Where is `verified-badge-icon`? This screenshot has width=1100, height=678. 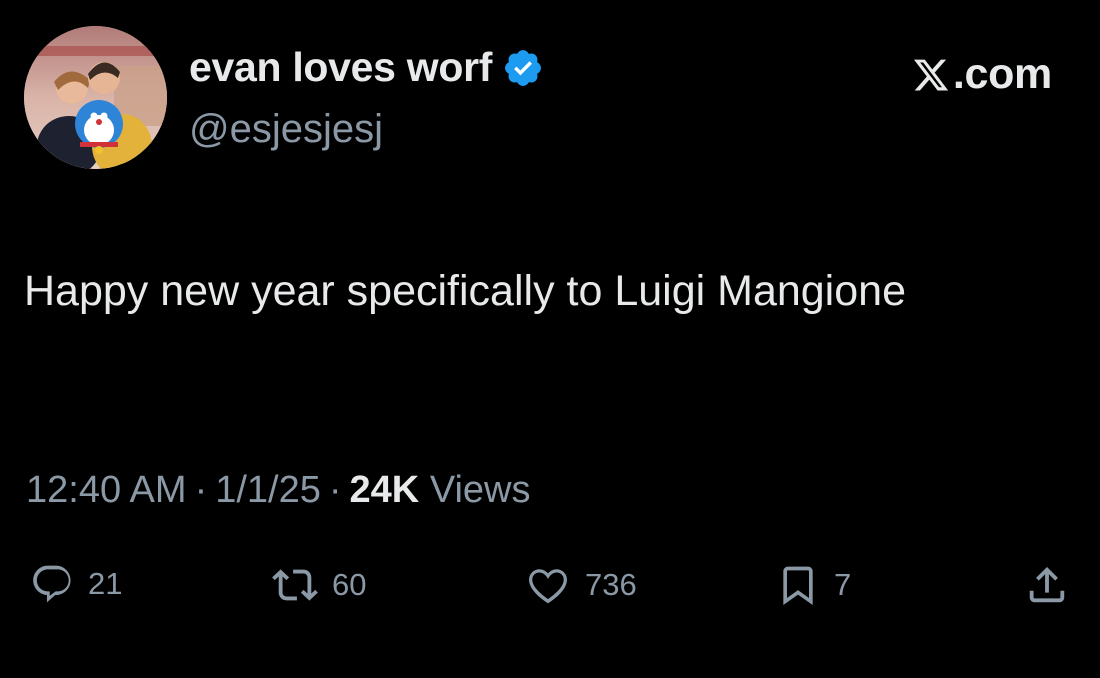 verified-badge-icon is located at coordinates (523, 67).